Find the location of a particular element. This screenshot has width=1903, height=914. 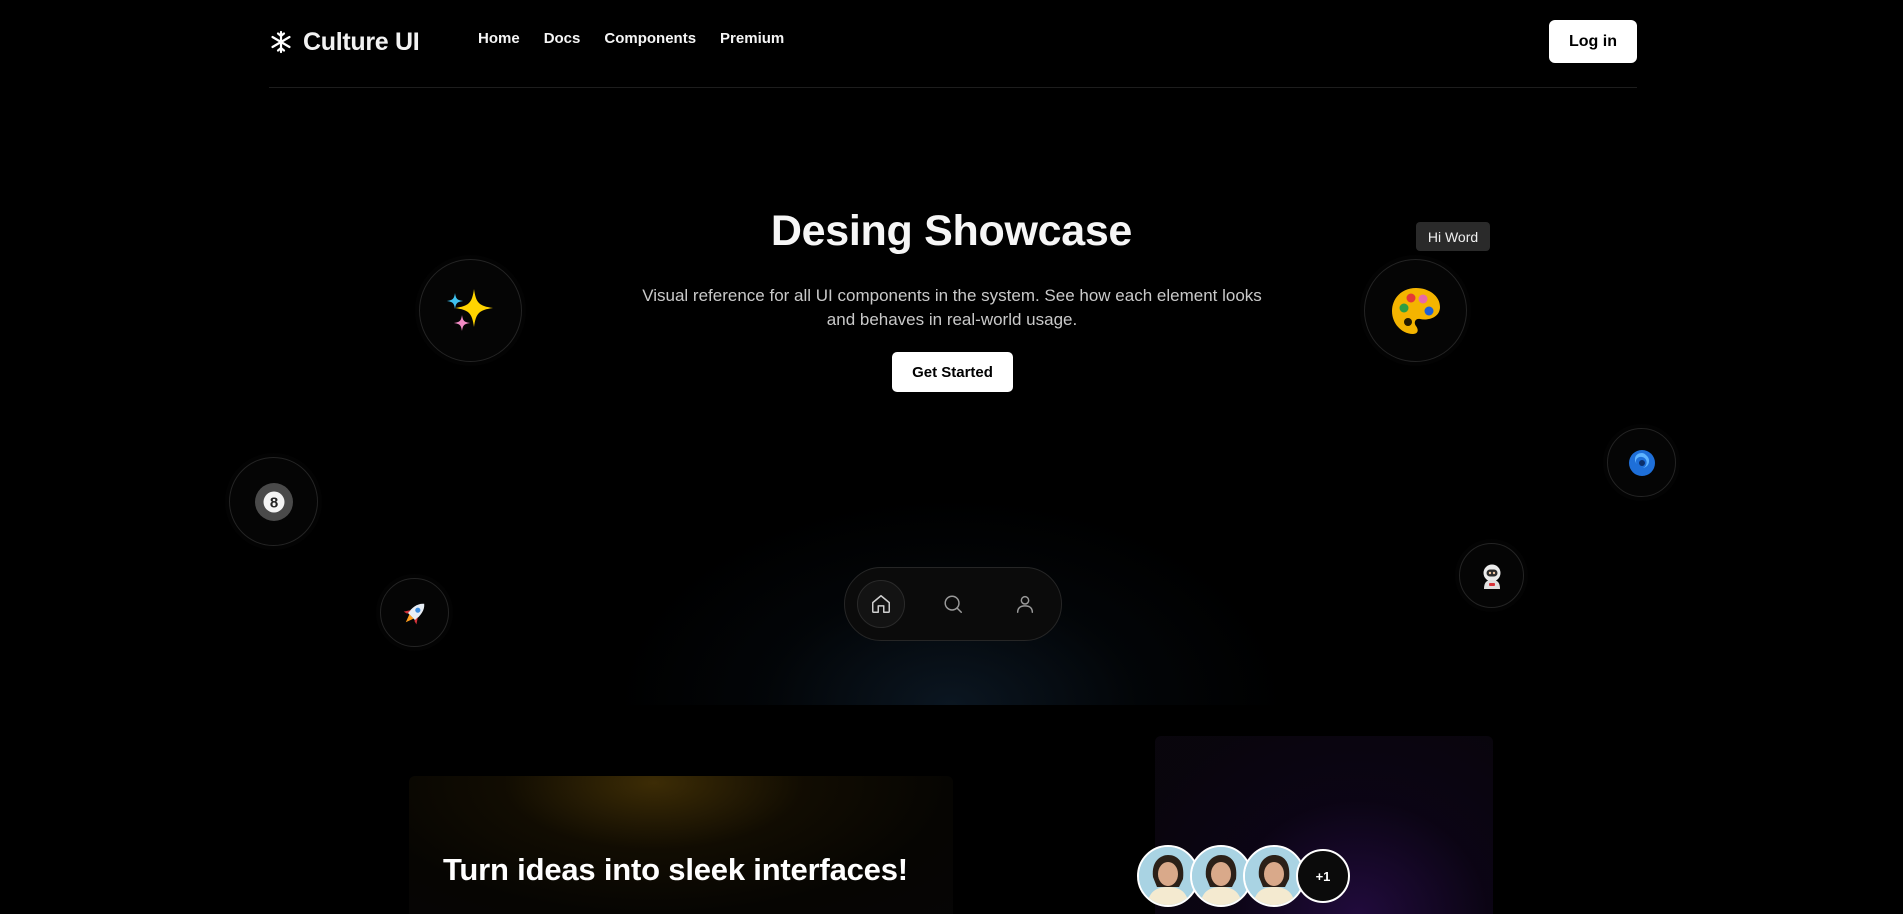

rocket-icon is located at coordinates (413, 613).